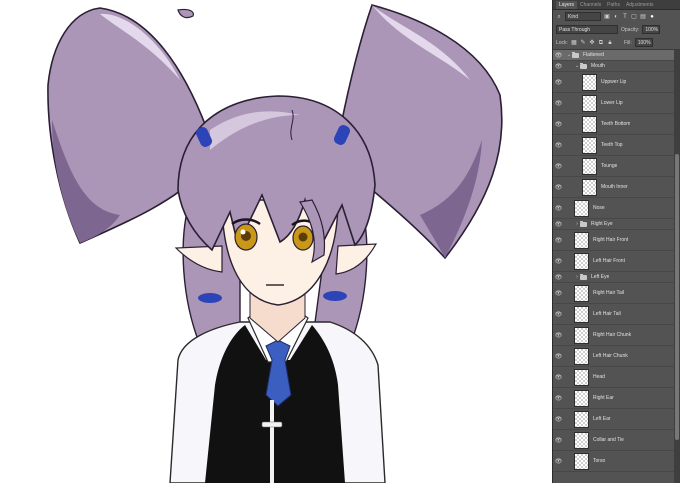 The image size is (680, 483). Describe the element at coordinates (613, 461) in the screenshot. I see `layer-row: 👁︎ Torso` at that location.